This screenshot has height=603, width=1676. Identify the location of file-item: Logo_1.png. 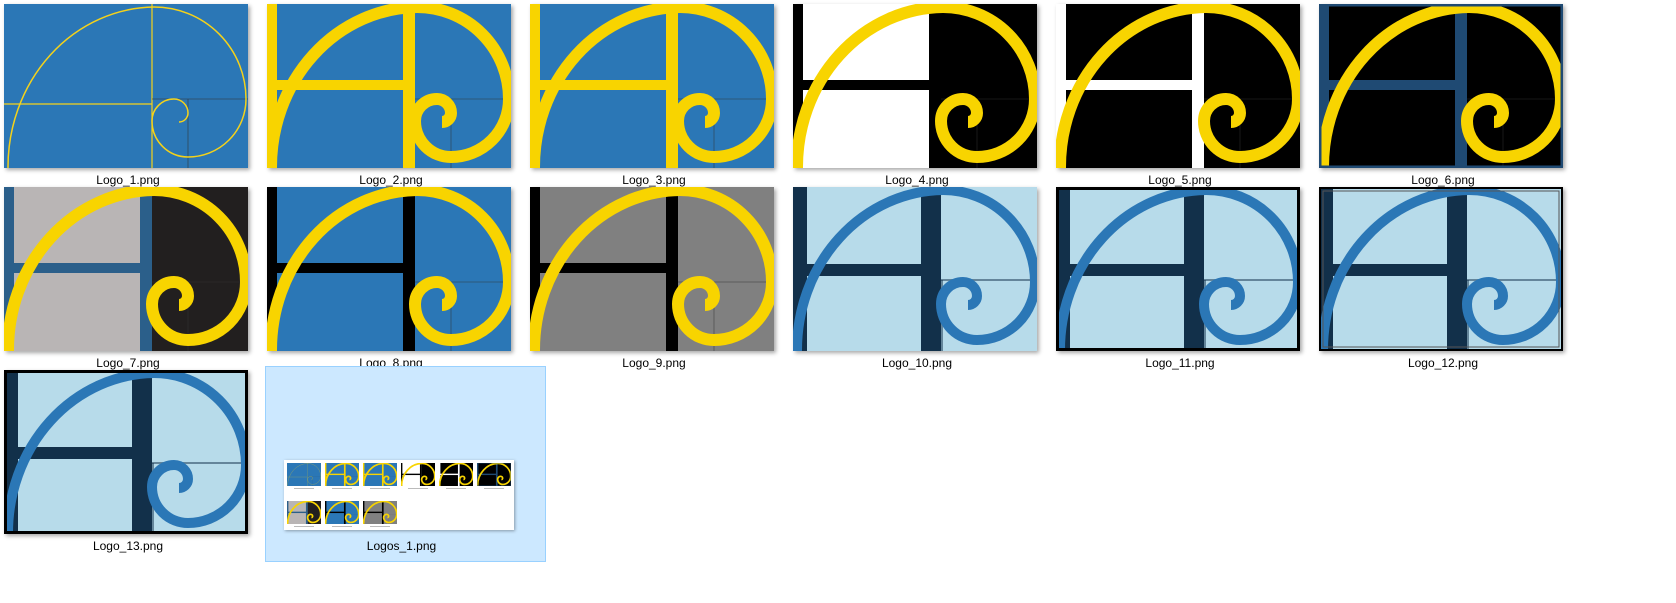
(140, 98).